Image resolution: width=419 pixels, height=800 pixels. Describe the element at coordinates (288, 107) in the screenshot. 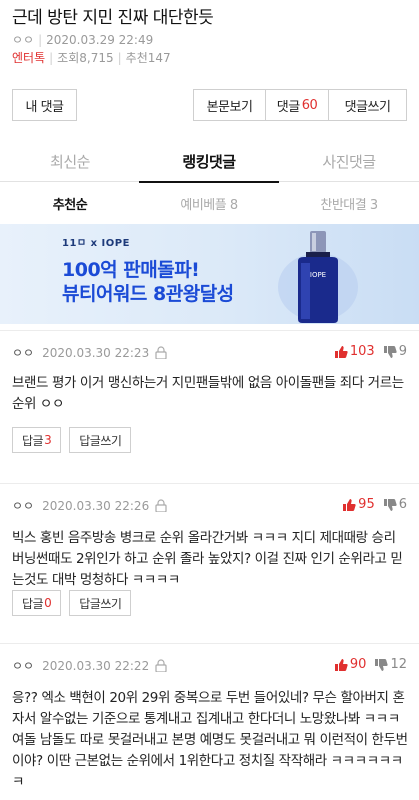

I see `comments-label: 댓글` at that location.